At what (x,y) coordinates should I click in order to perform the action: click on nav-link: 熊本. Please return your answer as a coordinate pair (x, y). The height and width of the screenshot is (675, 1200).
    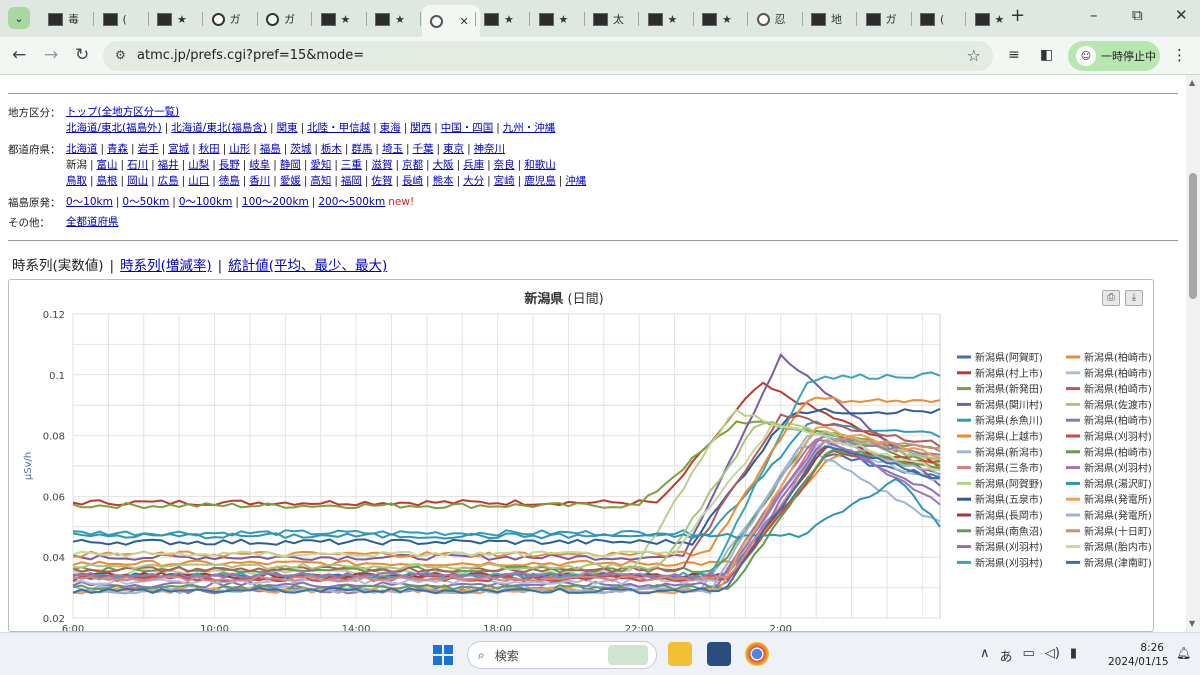
    Looking at the image, I should click on (443, 181).